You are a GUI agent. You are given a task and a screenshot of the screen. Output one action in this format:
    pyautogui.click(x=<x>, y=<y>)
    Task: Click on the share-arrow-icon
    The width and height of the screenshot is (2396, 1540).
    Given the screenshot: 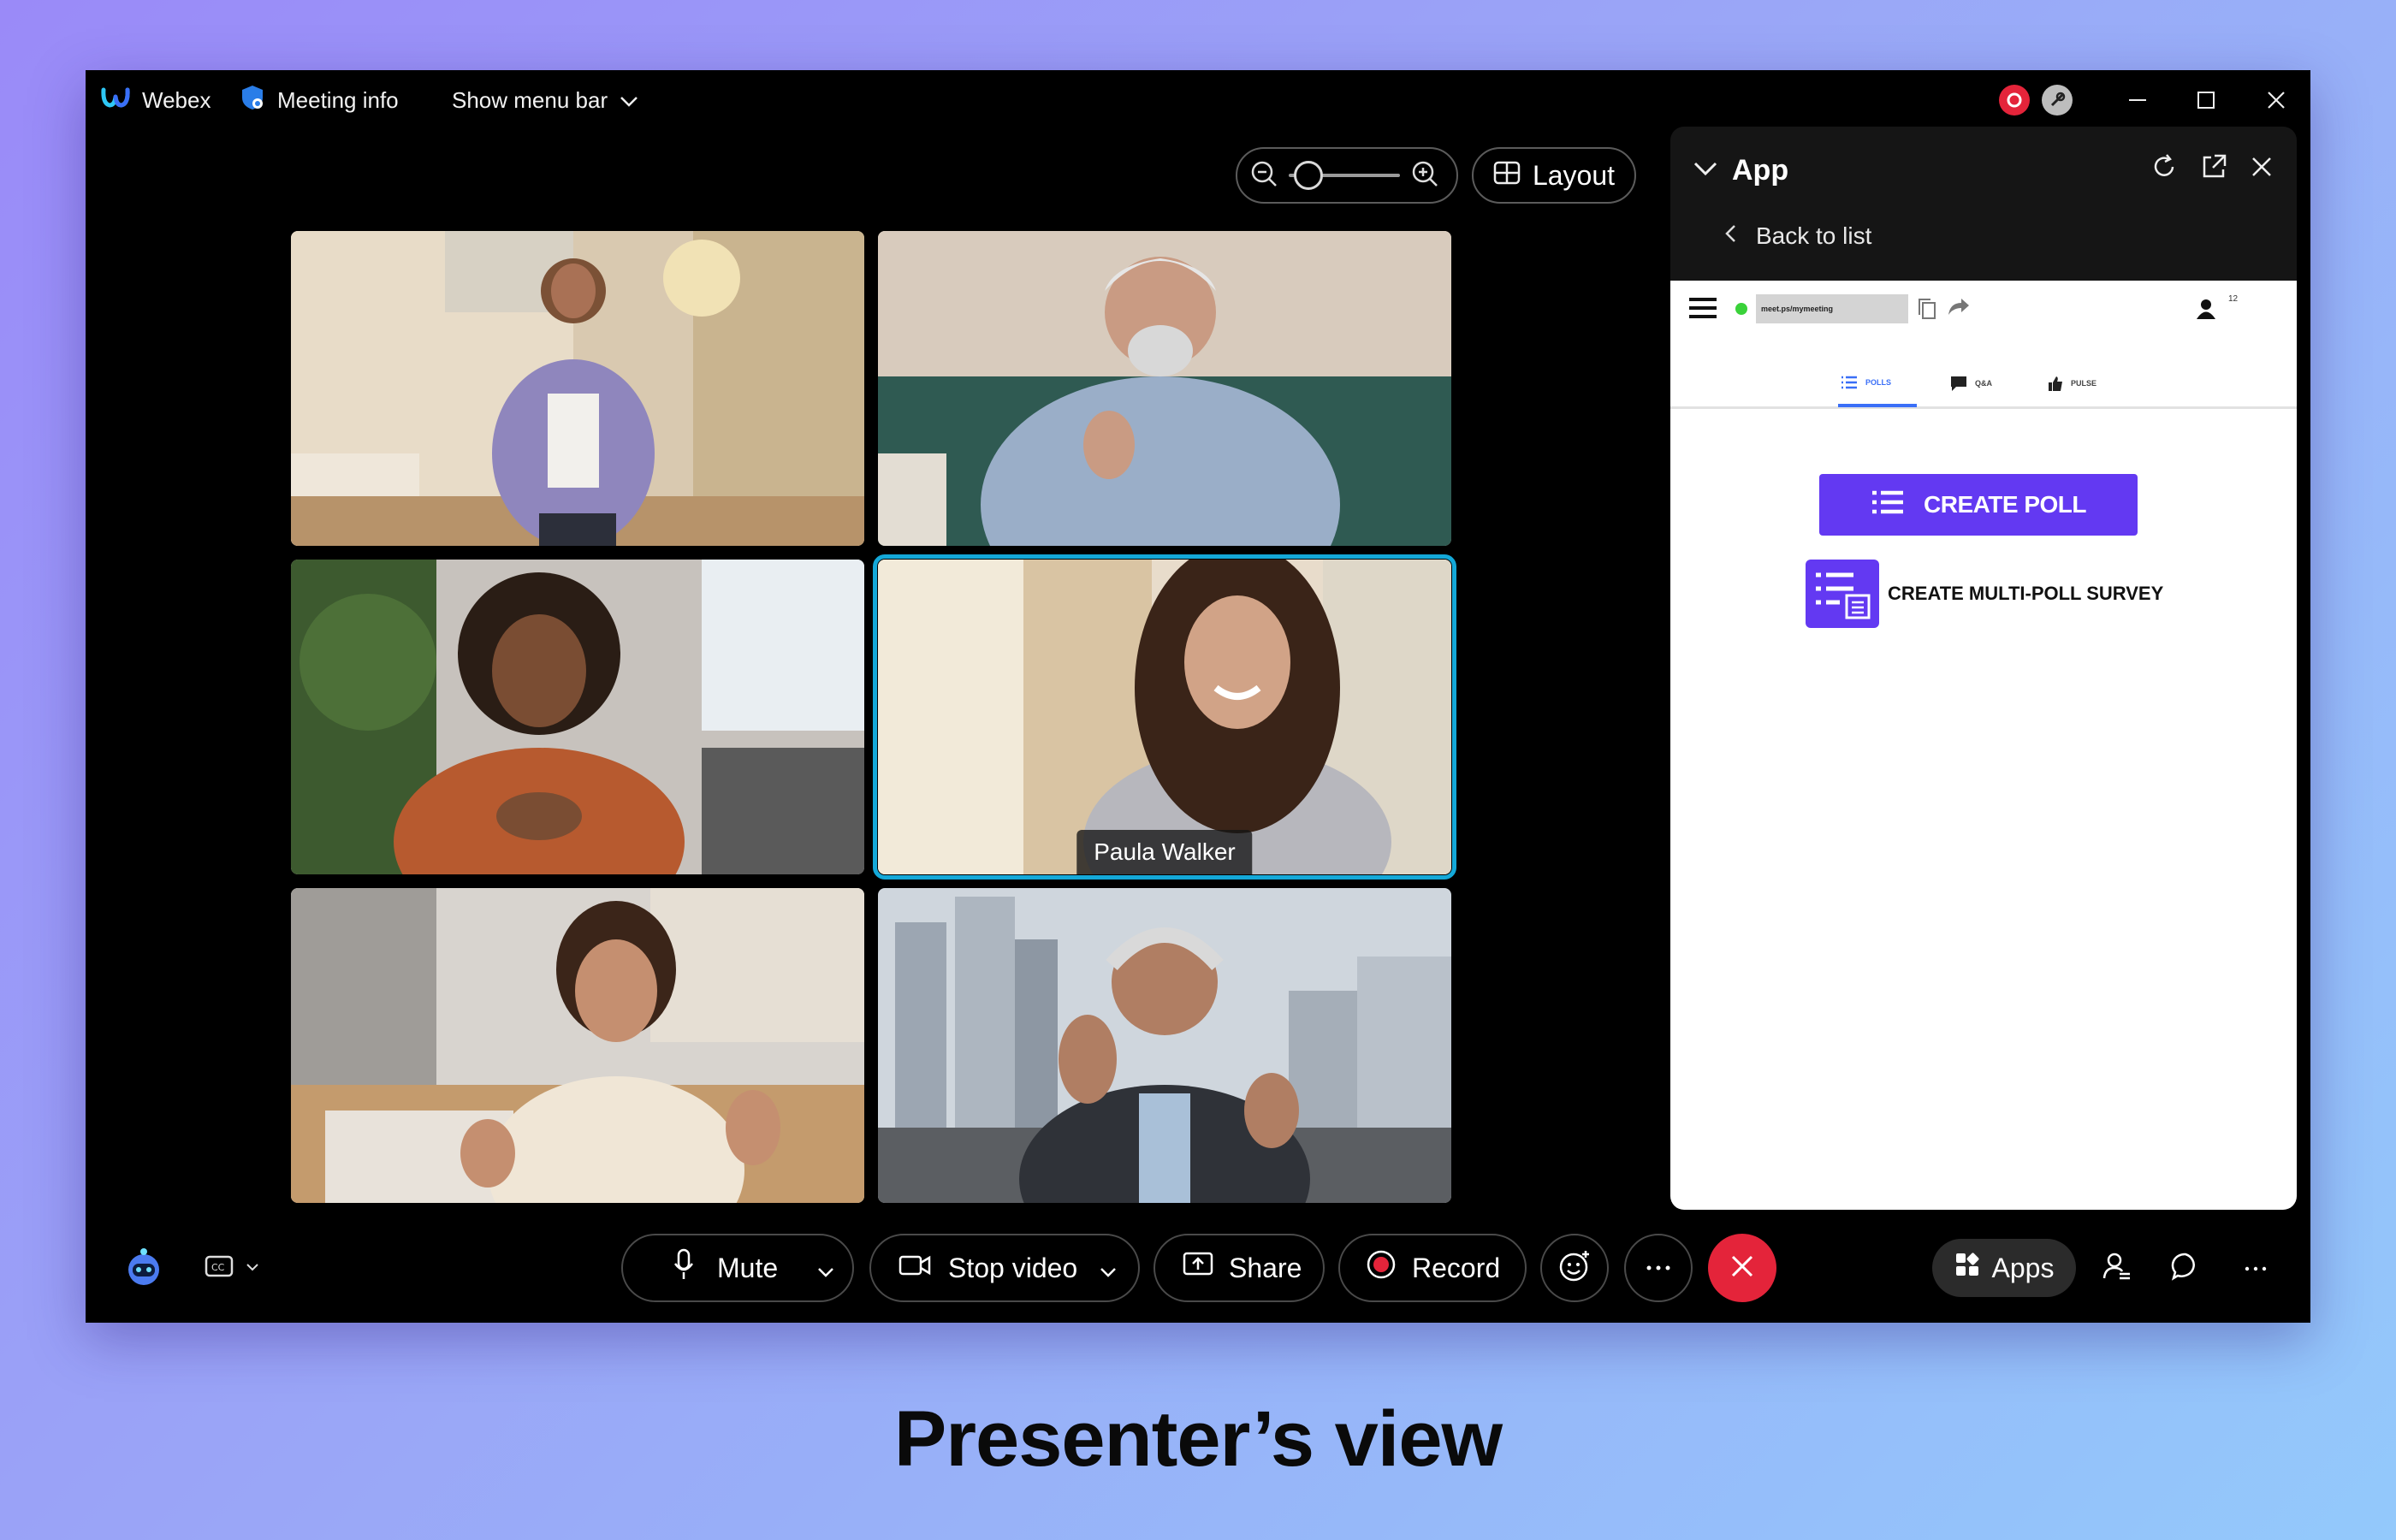 What is the action you would take?
    pyautogui.click(x=1959, y=309)
    